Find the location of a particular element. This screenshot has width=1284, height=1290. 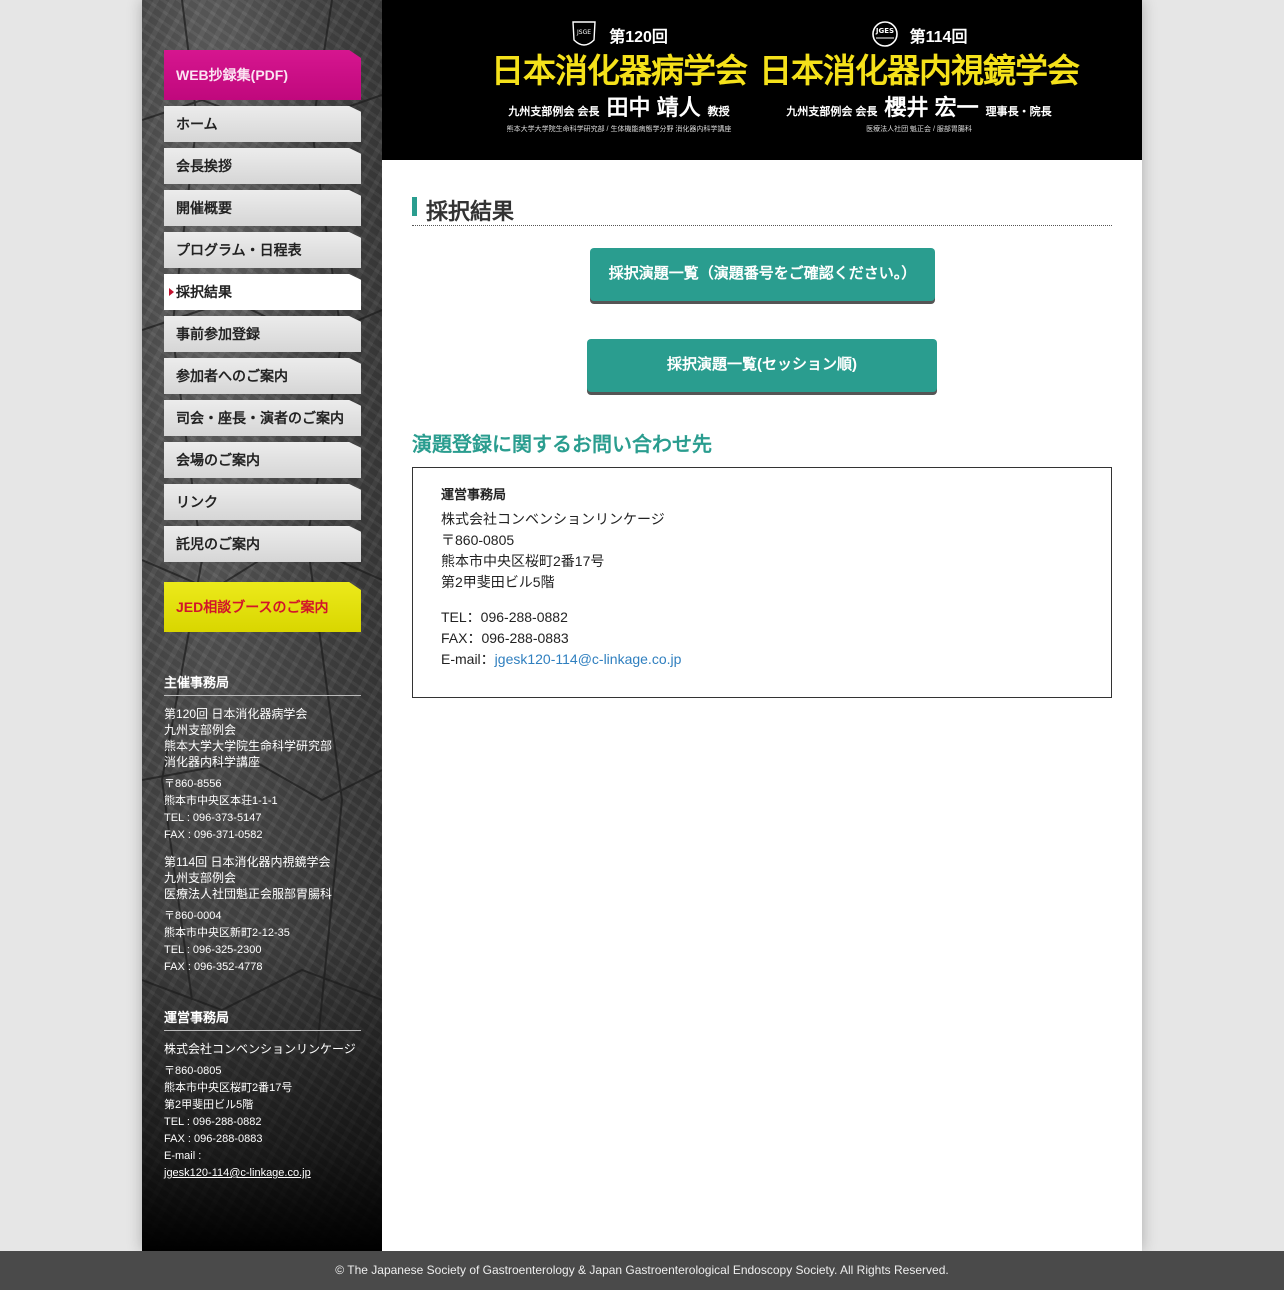

jges-logo-icon: JGES is located at coordinates (884, 34).